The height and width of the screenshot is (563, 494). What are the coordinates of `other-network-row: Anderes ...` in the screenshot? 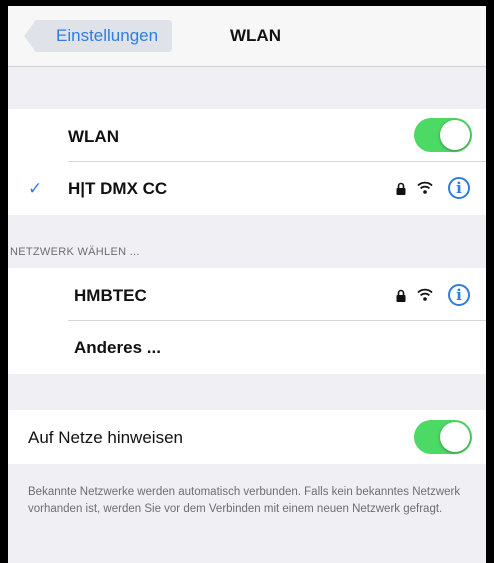 It's located at (247, 347).